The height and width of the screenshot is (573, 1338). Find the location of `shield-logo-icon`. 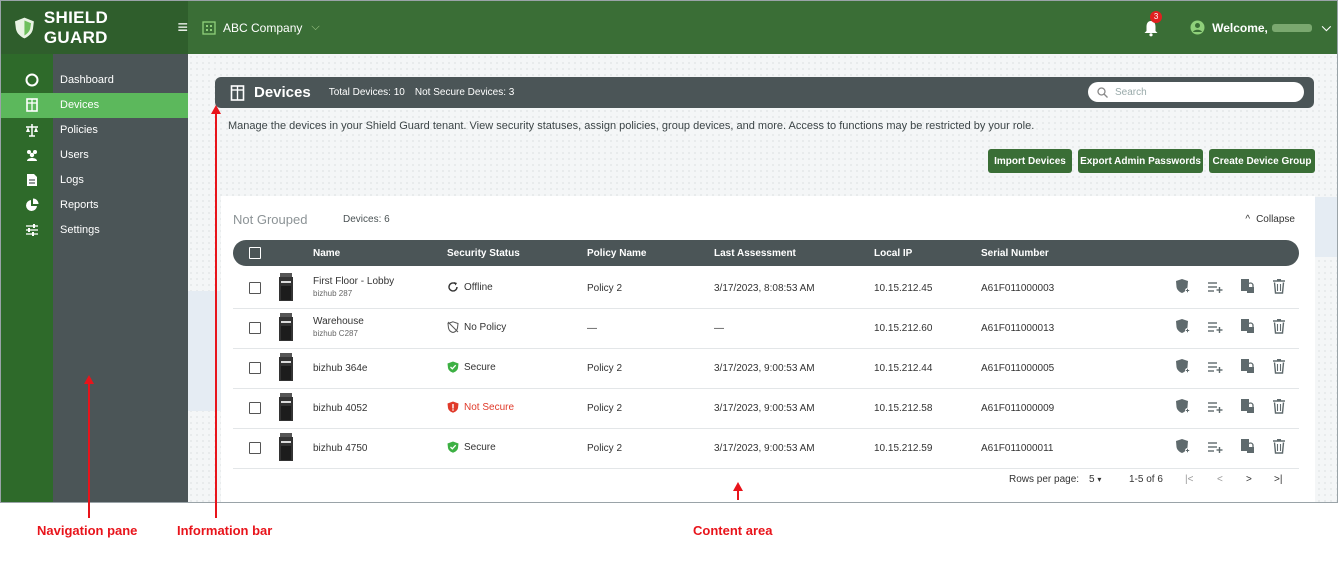

shield-logo-icon is located at coordinates (24, 27).